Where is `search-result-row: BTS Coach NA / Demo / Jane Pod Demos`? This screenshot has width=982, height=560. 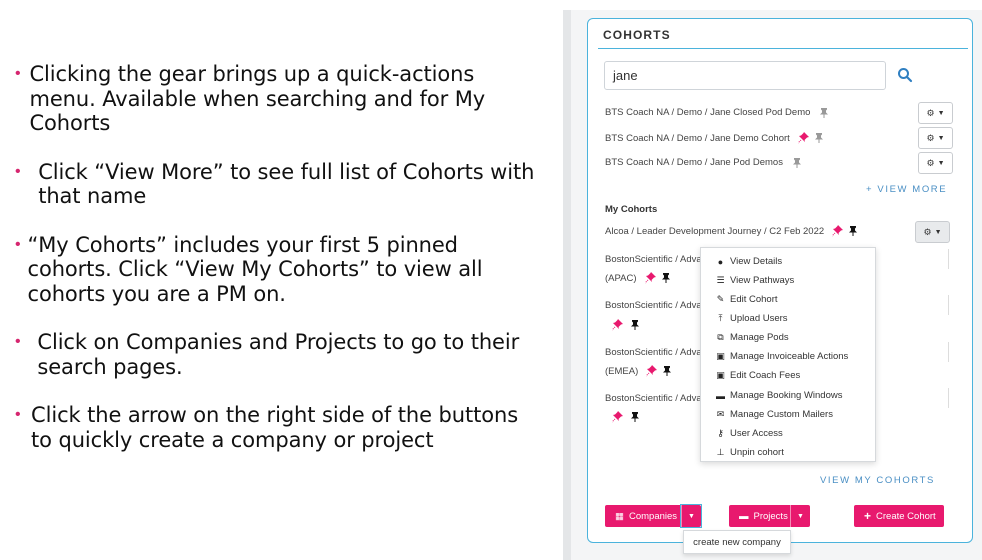
search-result-row: BTS Coach NA / Demo / Jane Pod Demos is located at coordinates (703, 162).